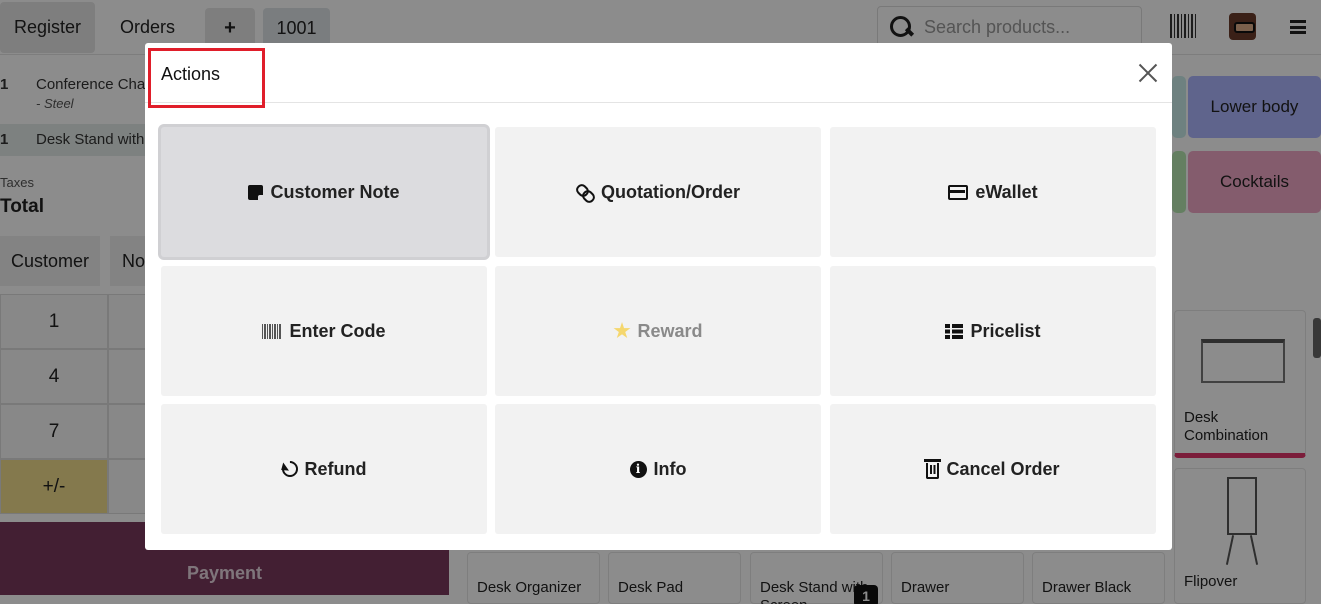 The height and width of the screenshot is (604, 1321). What do you see at coordinates (958, 192) in the screenshot?
I see `credit-card-icon` at bounding box center [958, 192].